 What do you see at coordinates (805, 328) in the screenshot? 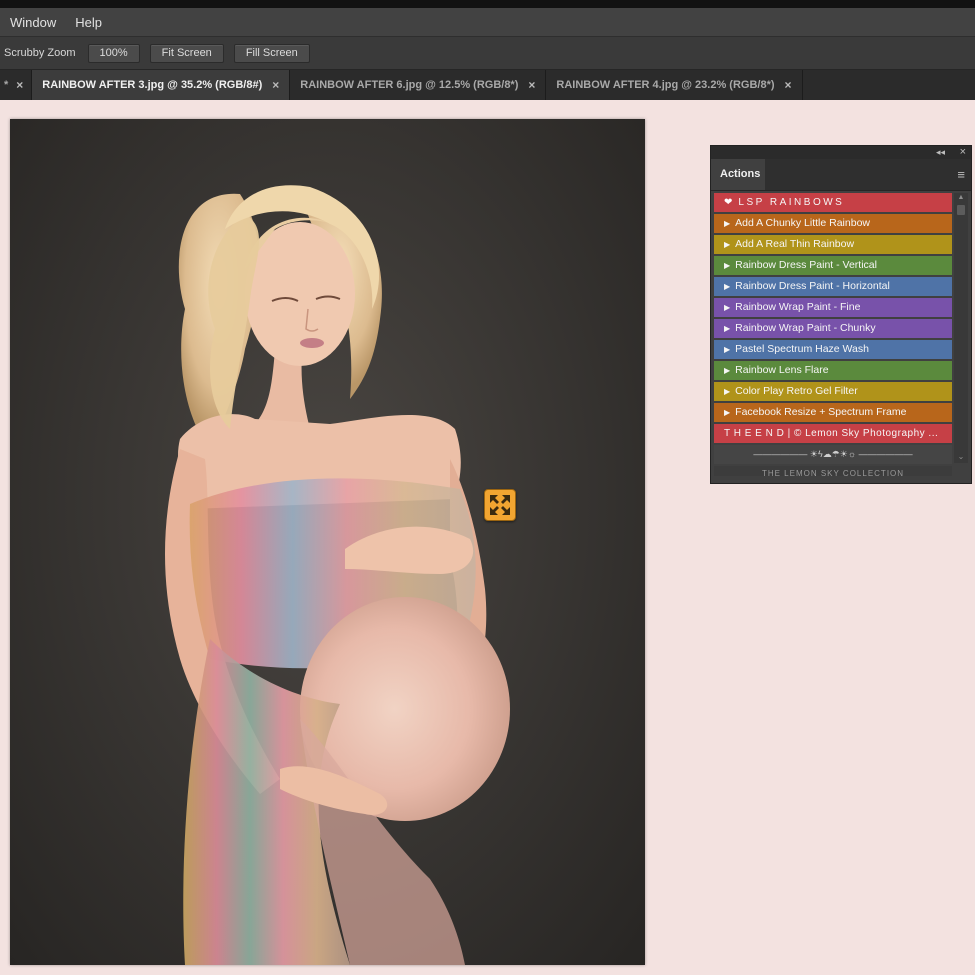
I see `action-label: Rainbow Wrap Paint - Chunky` at bounding box center [805, 328].